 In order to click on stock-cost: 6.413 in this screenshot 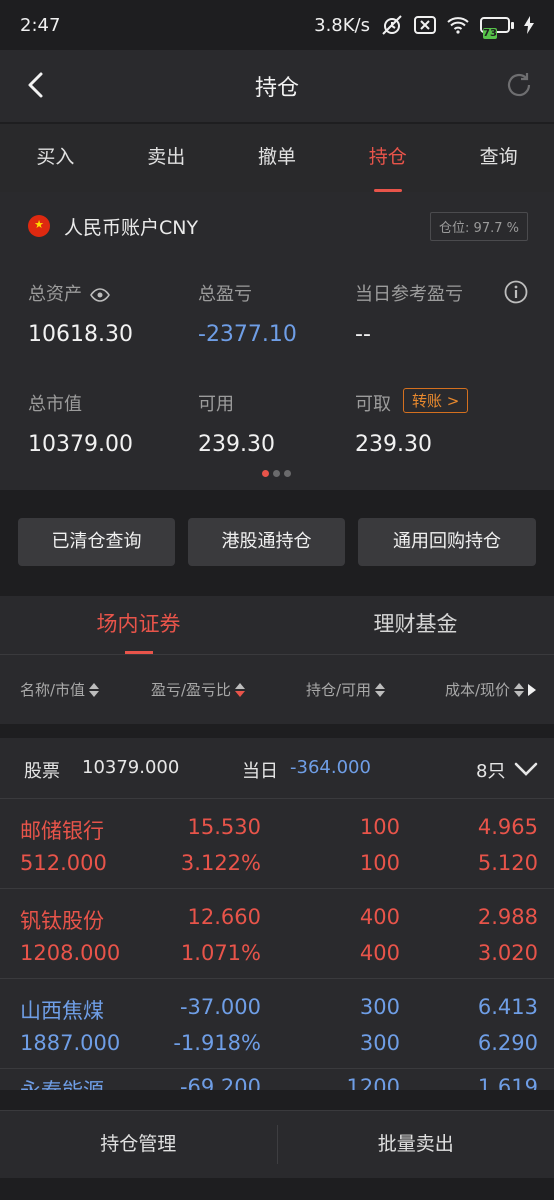, I will do `click(507, 1007)`.